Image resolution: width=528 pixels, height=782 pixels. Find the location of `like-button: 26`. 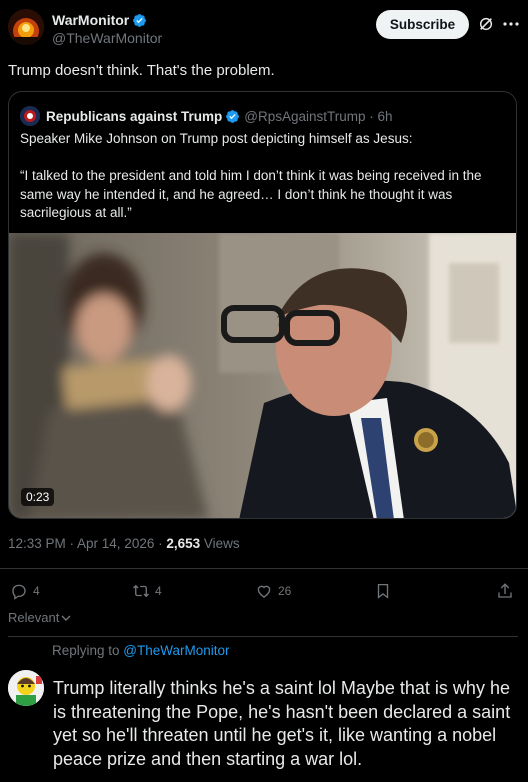

like-button: 26 is located at coordinates (273, 591).